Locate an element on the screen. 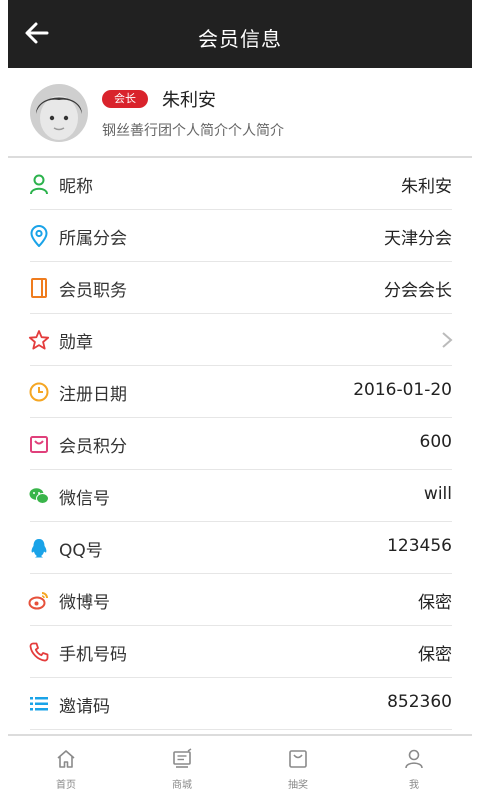  row-qq: QQ号 123456 is located at coordinates (240, 548).